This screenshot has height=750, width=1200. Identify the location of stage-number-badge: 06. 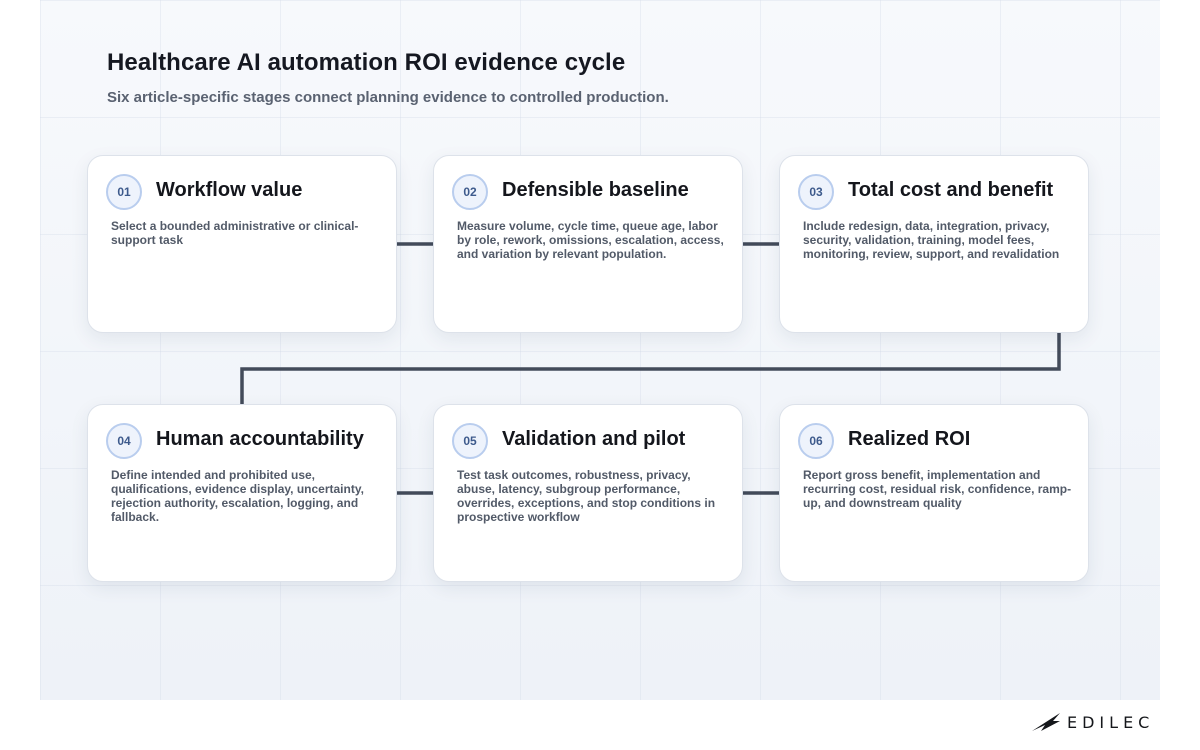
(816, 441).